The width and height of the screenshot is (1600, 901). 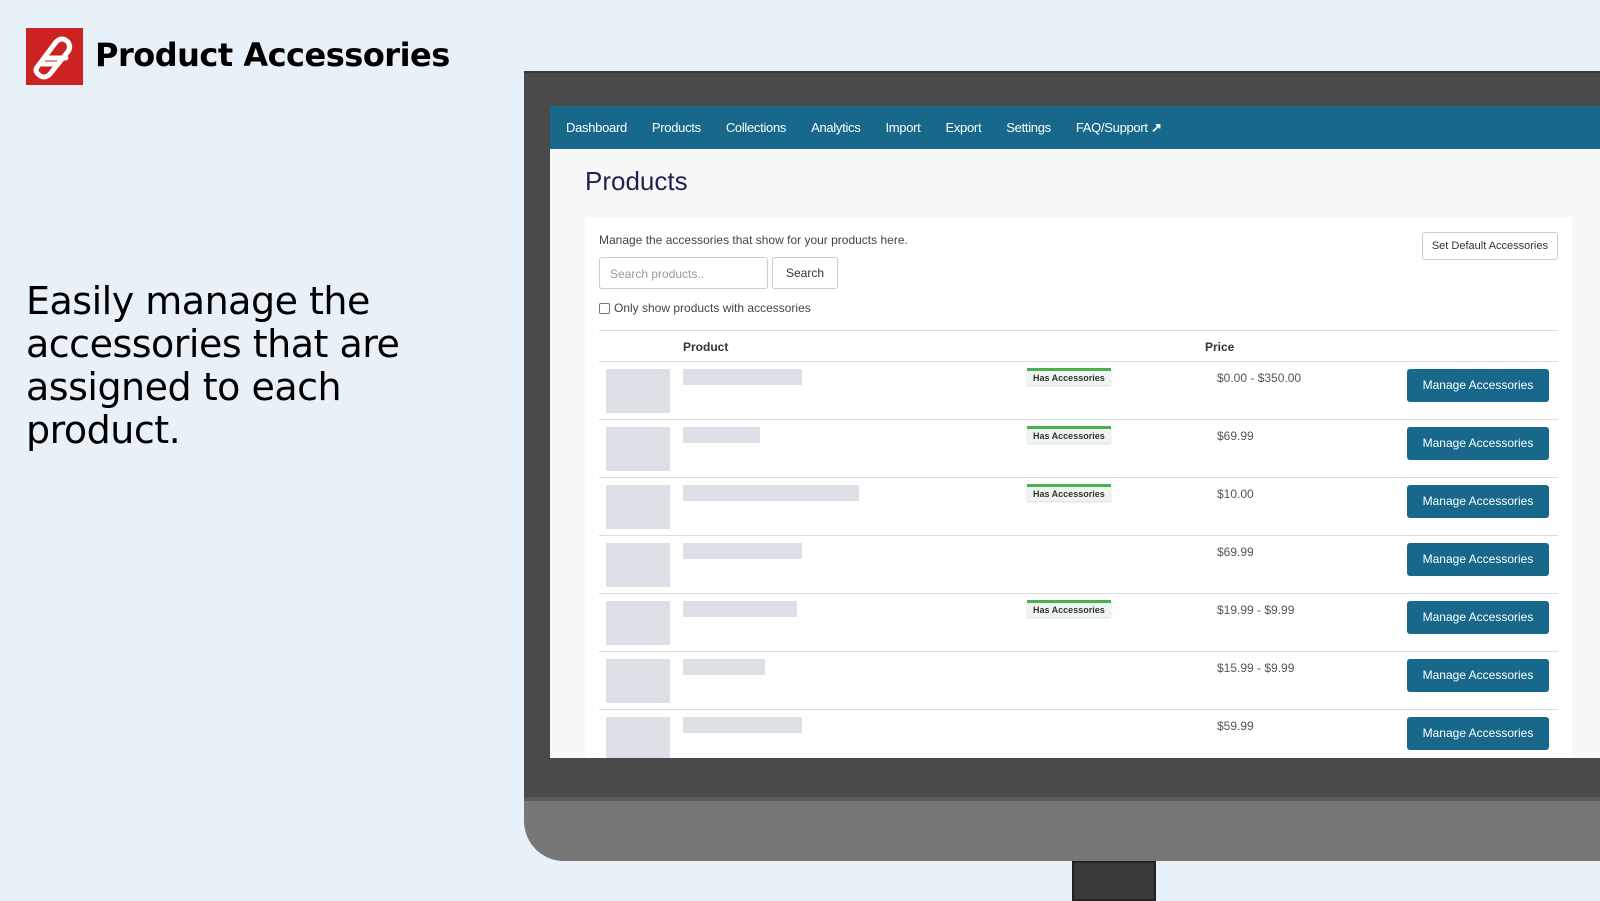 I want to click on table-row: $69.99 Manage Accessories, so click(x=1078, y=565).